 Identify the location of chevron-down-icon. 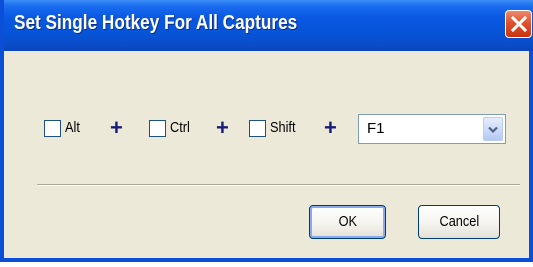
(493, 130).